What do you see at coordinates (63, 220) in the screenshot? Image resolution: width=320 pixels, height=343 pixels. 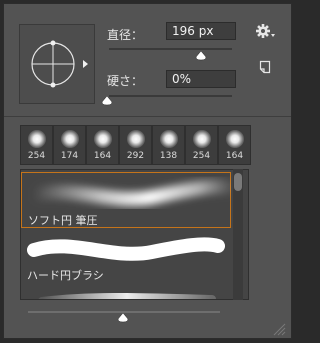 I see `brush-name: ソフト円 筆圧` at bounding box center [63, 220].